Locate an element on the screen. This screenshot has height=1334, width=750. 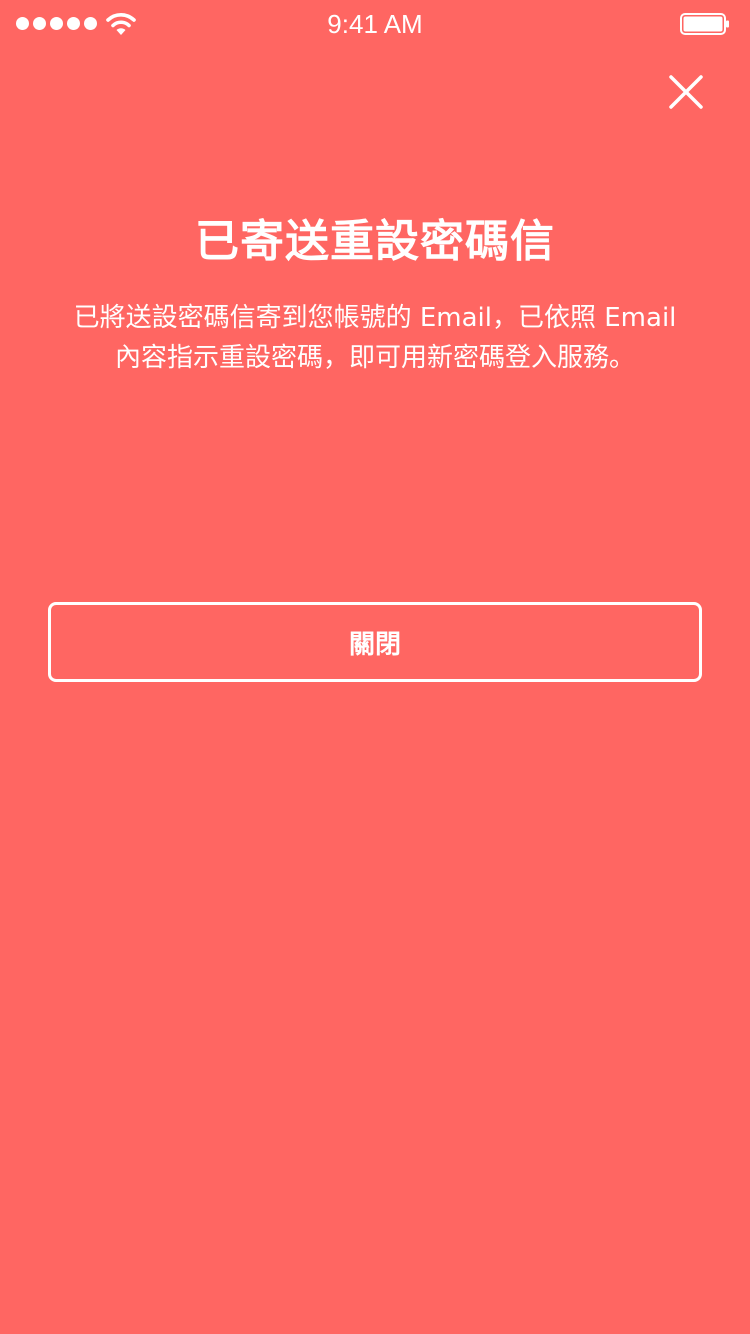
close-button is located at coordinates (686, 92).